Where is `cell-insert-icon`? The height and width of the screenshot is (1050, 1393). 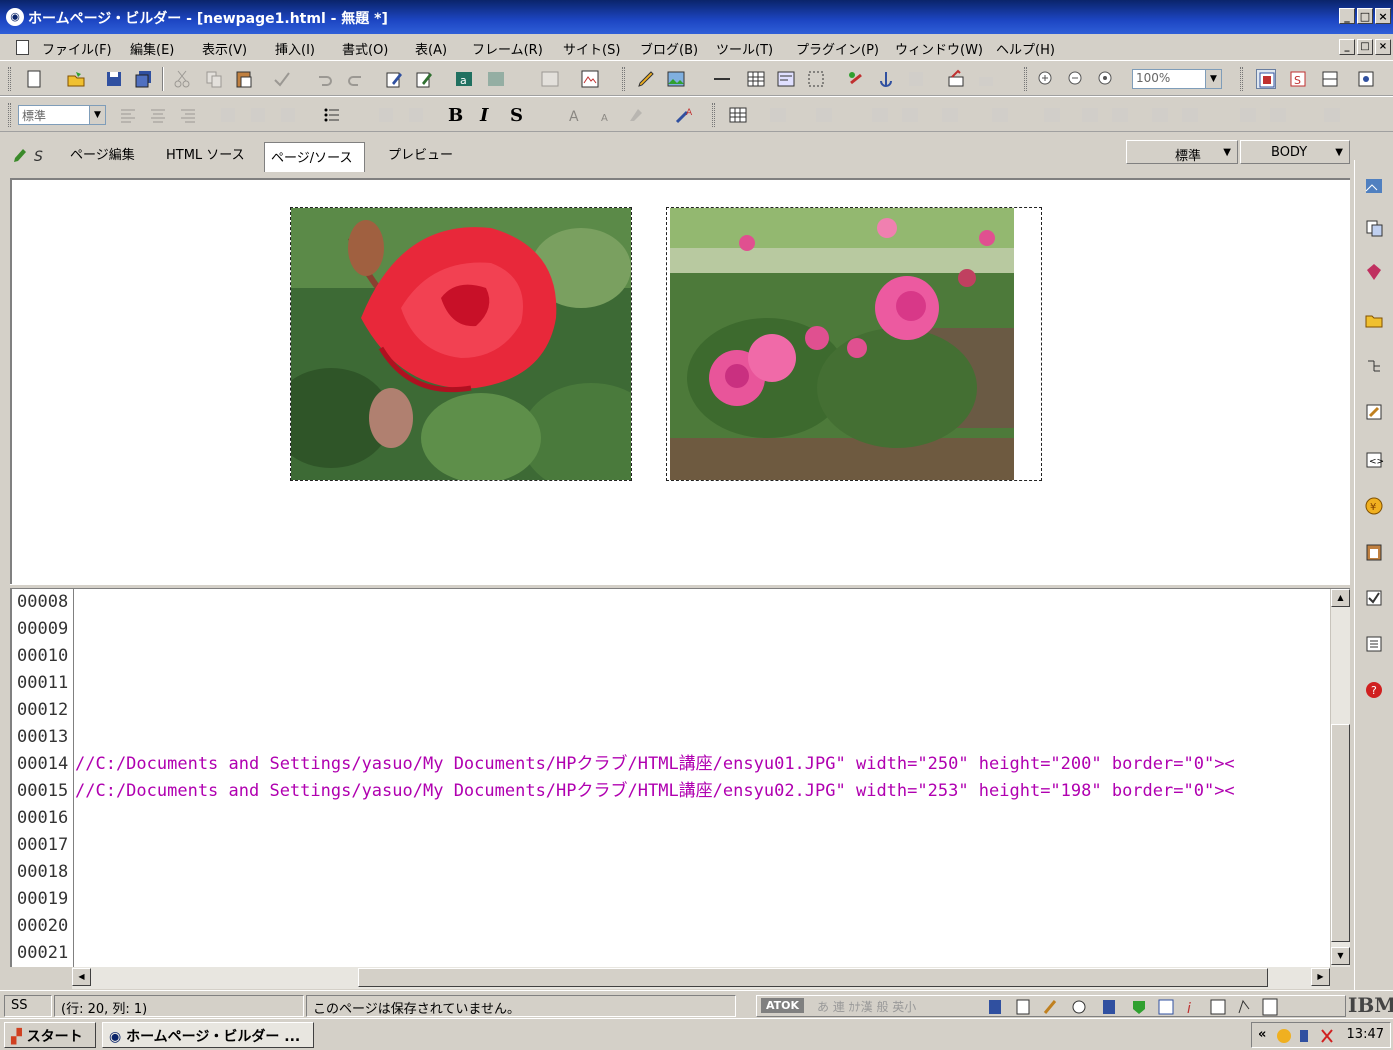 cell-insert-icon is located at coordinates (950, 115).